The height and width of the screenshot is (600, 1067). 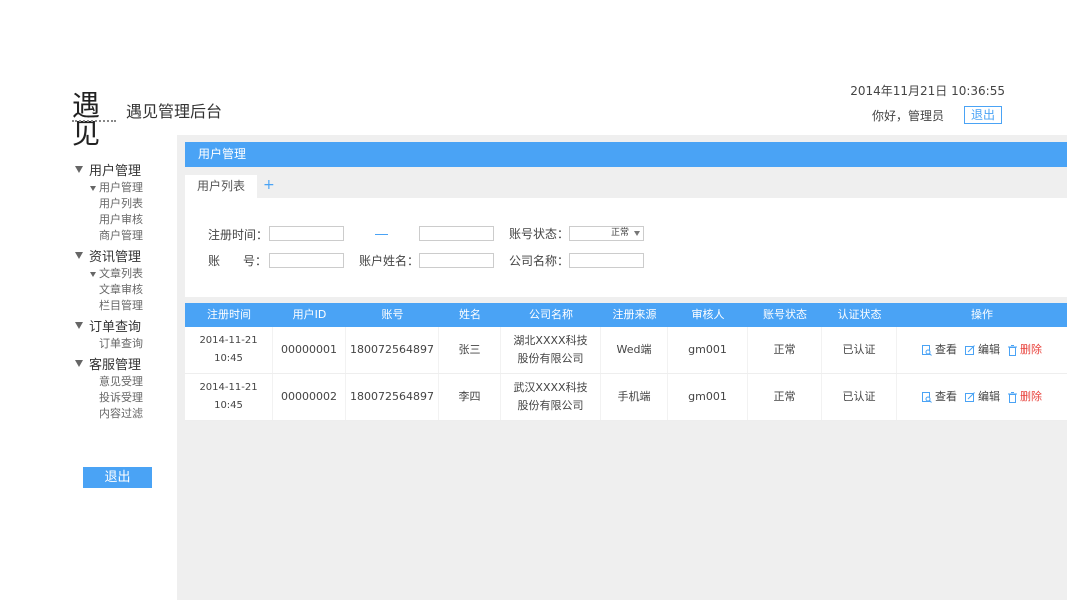 What do you see at coordinates (551, 314) in the screenshot?
I see `column-header: 公司名称` at bounding box center [551, 314].